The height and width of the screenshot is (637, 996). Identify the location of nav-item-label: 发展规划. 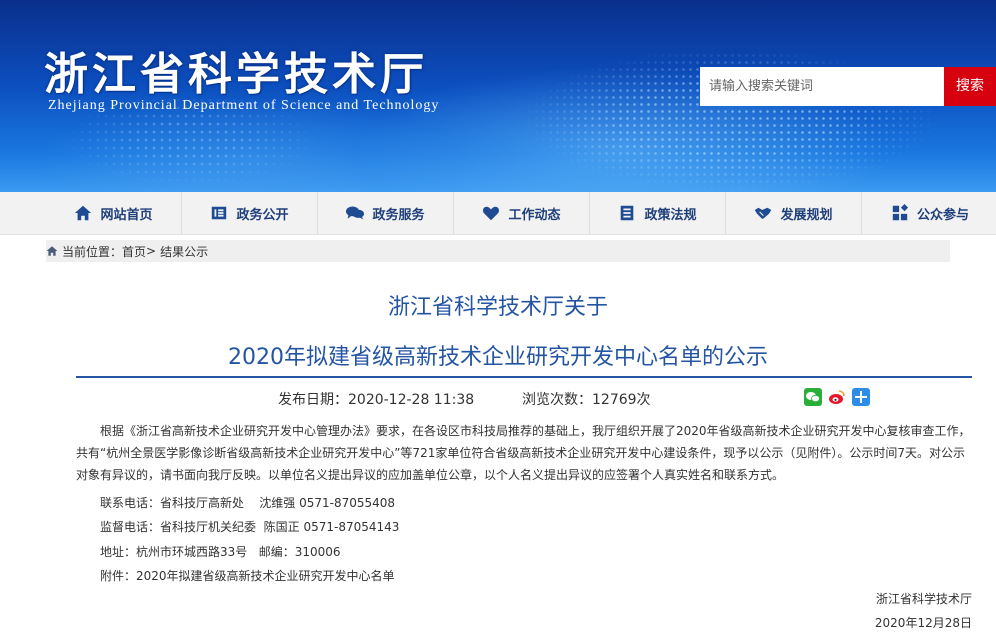
(806, 215).